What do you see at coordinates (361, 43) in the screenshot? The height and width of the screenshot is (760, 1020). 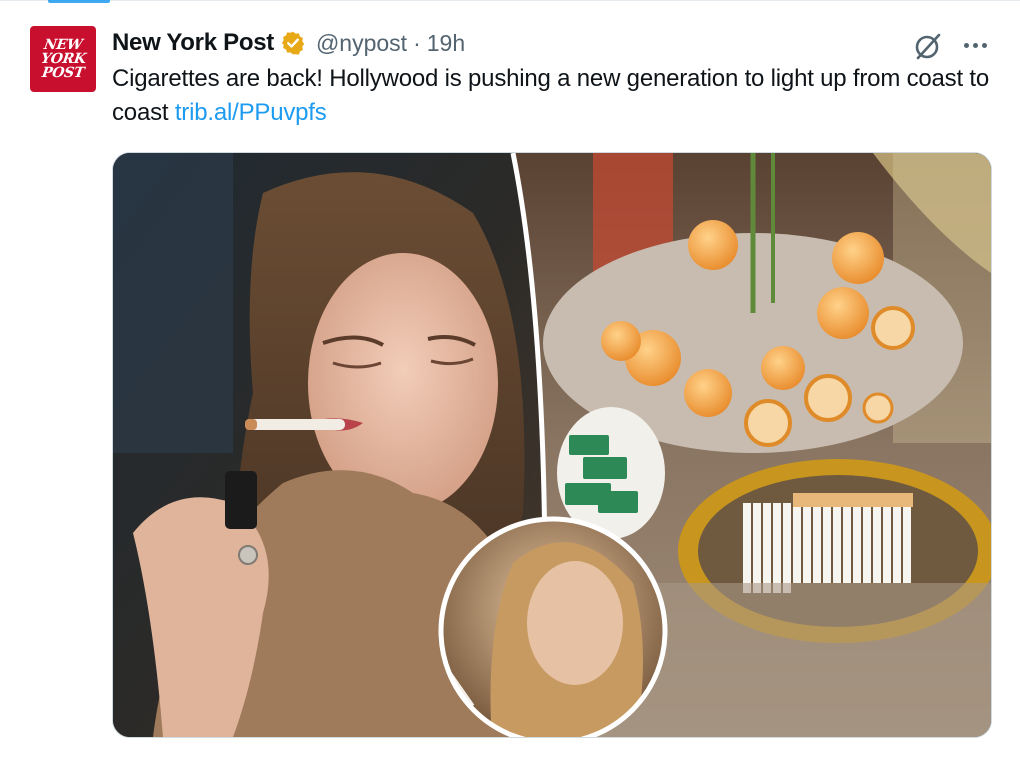 I see `handle: @nypost` at bounding box center [361, 43].